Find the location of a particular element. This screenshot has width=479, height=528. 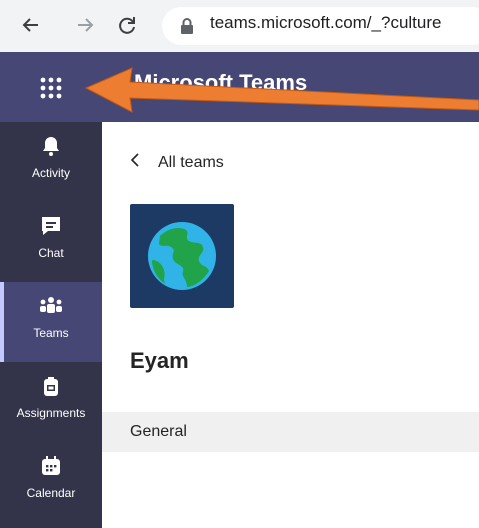

rail-label: Assignments is located at coordinates (51, 413).